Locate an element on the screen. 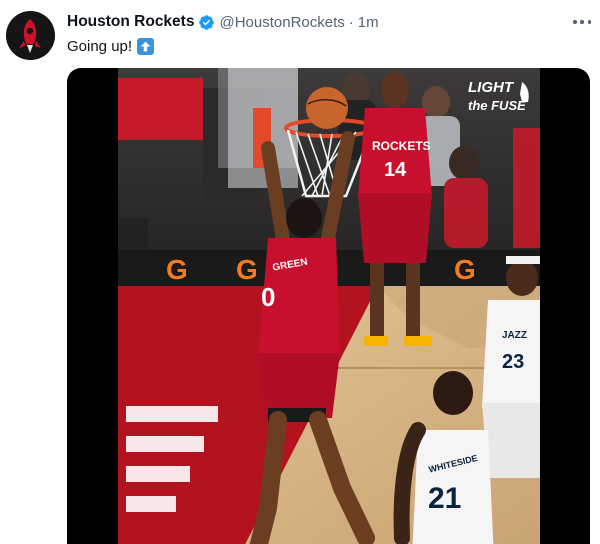 This screenshot has width=600, height=544. author-name: Houston Rockets is located at coordinates (130, 22).